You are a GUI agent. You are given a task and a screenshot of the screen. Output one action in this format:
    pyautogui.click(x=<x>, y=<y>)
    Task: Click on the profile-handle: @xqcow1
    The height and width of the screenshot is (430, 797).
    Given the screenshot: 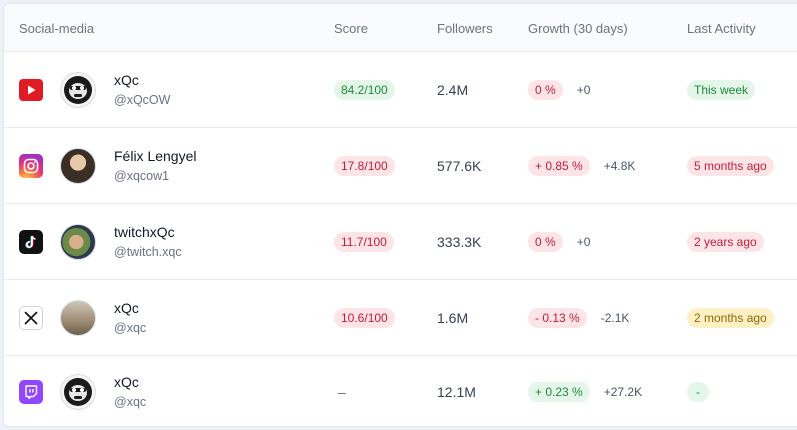 What is the action you would take?
    pyautogui.click(x=142, y=175)
    